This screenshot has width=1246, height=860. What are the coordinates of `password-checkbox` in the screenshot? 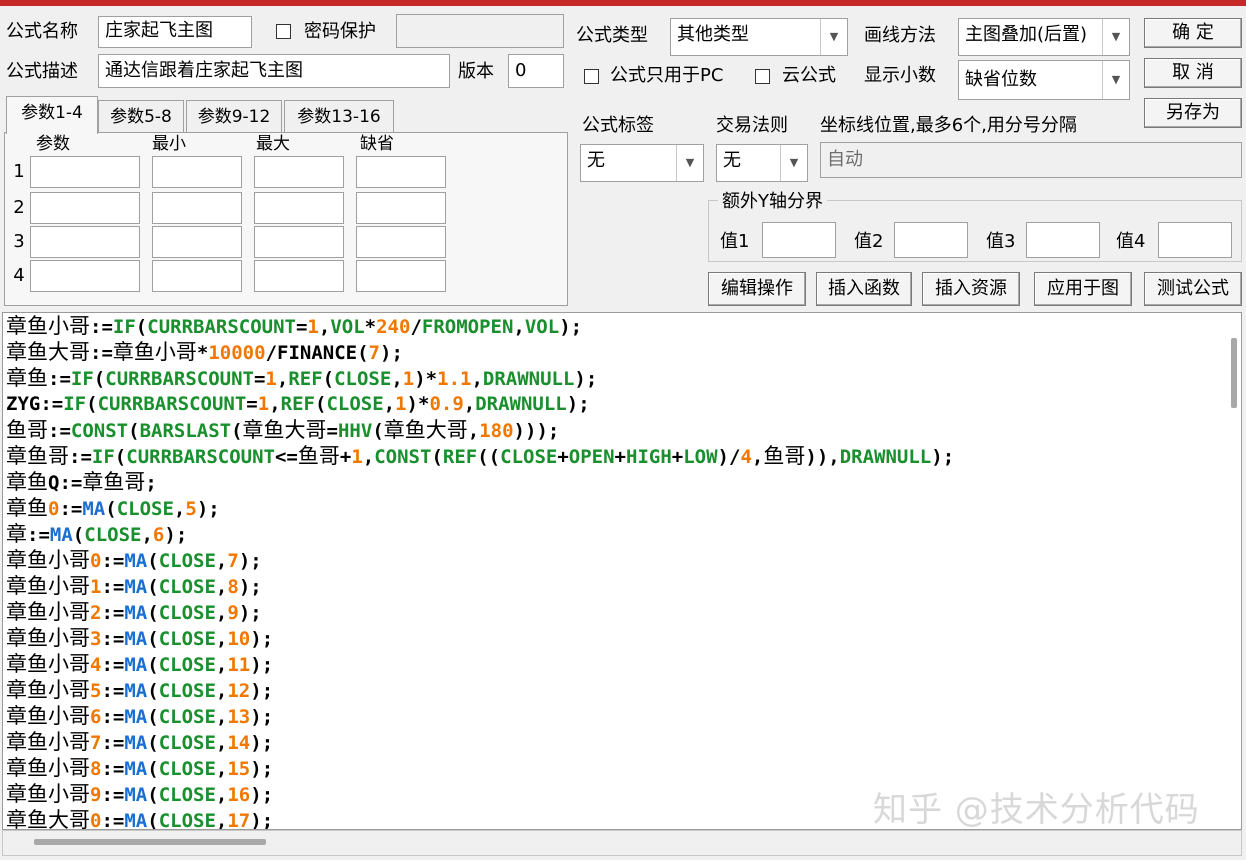 It's located at (283, 31).